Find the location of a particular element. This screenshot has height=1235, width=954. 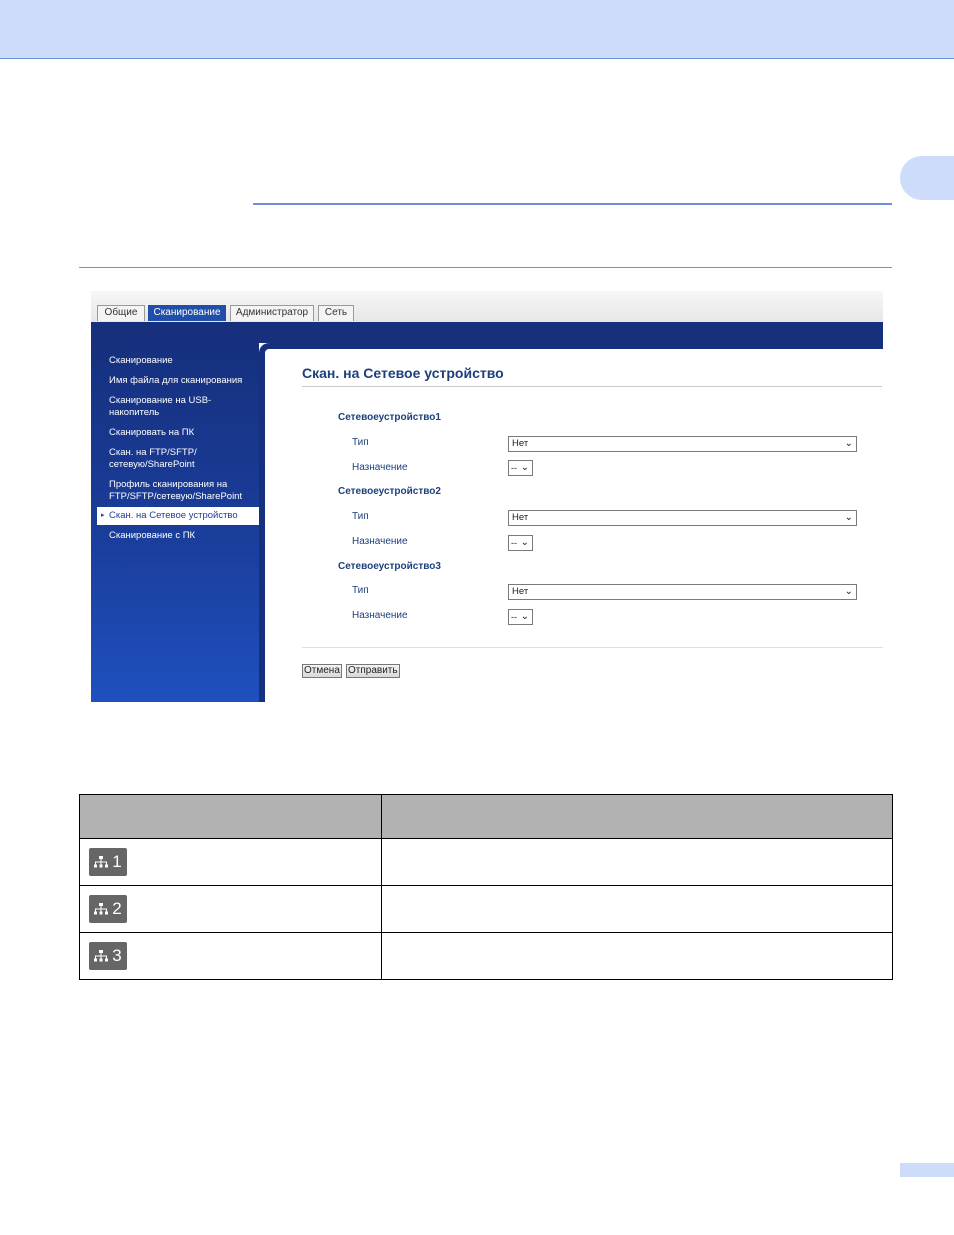

table-cell: 2 is located at coordinates (230, 909).